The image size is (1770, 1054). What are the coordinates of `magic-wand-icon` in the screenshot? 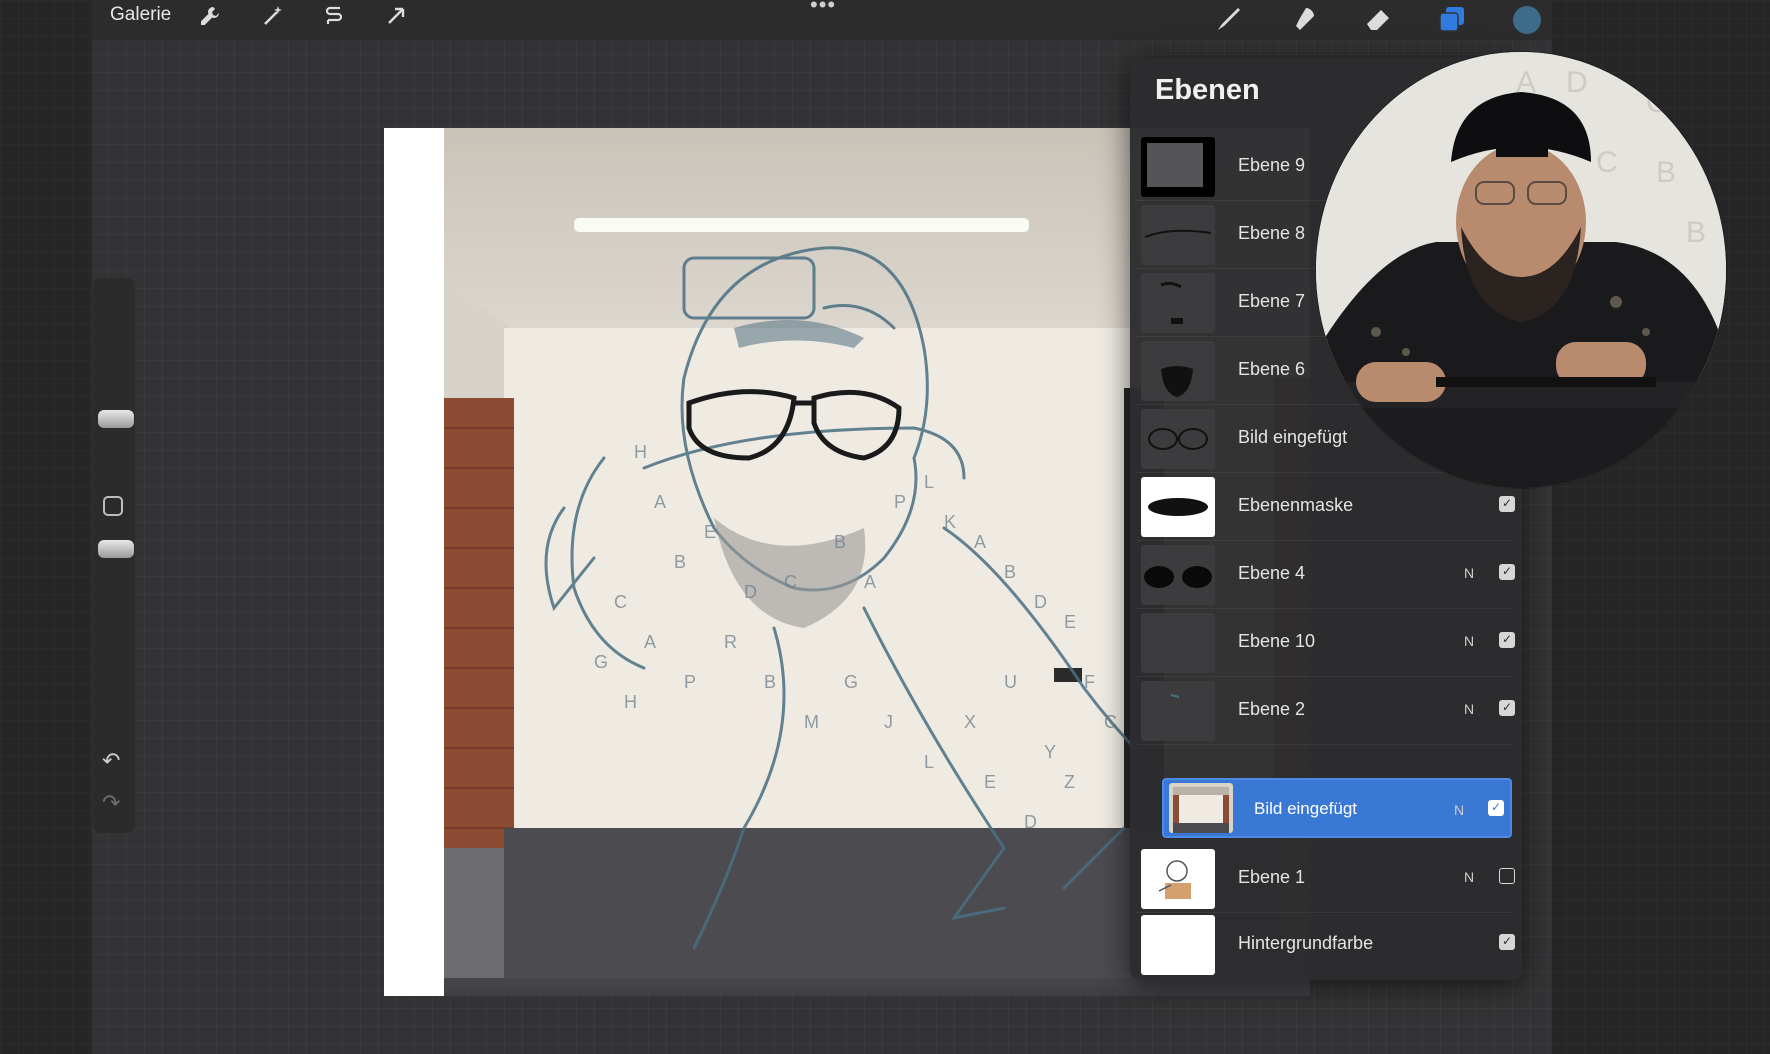 It's located at (273, 18).